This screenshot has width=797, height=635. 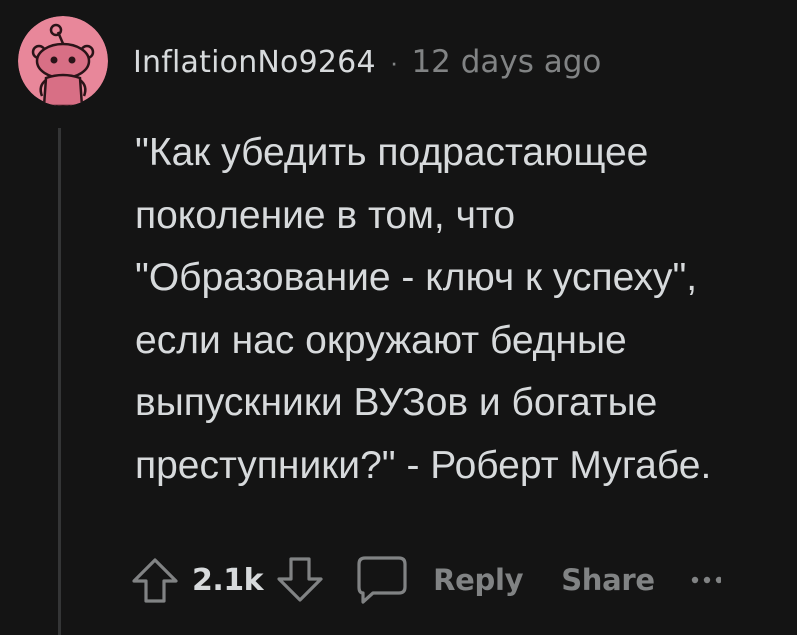 I want to click on arrow-up-icon, so click(x=155, y=580).